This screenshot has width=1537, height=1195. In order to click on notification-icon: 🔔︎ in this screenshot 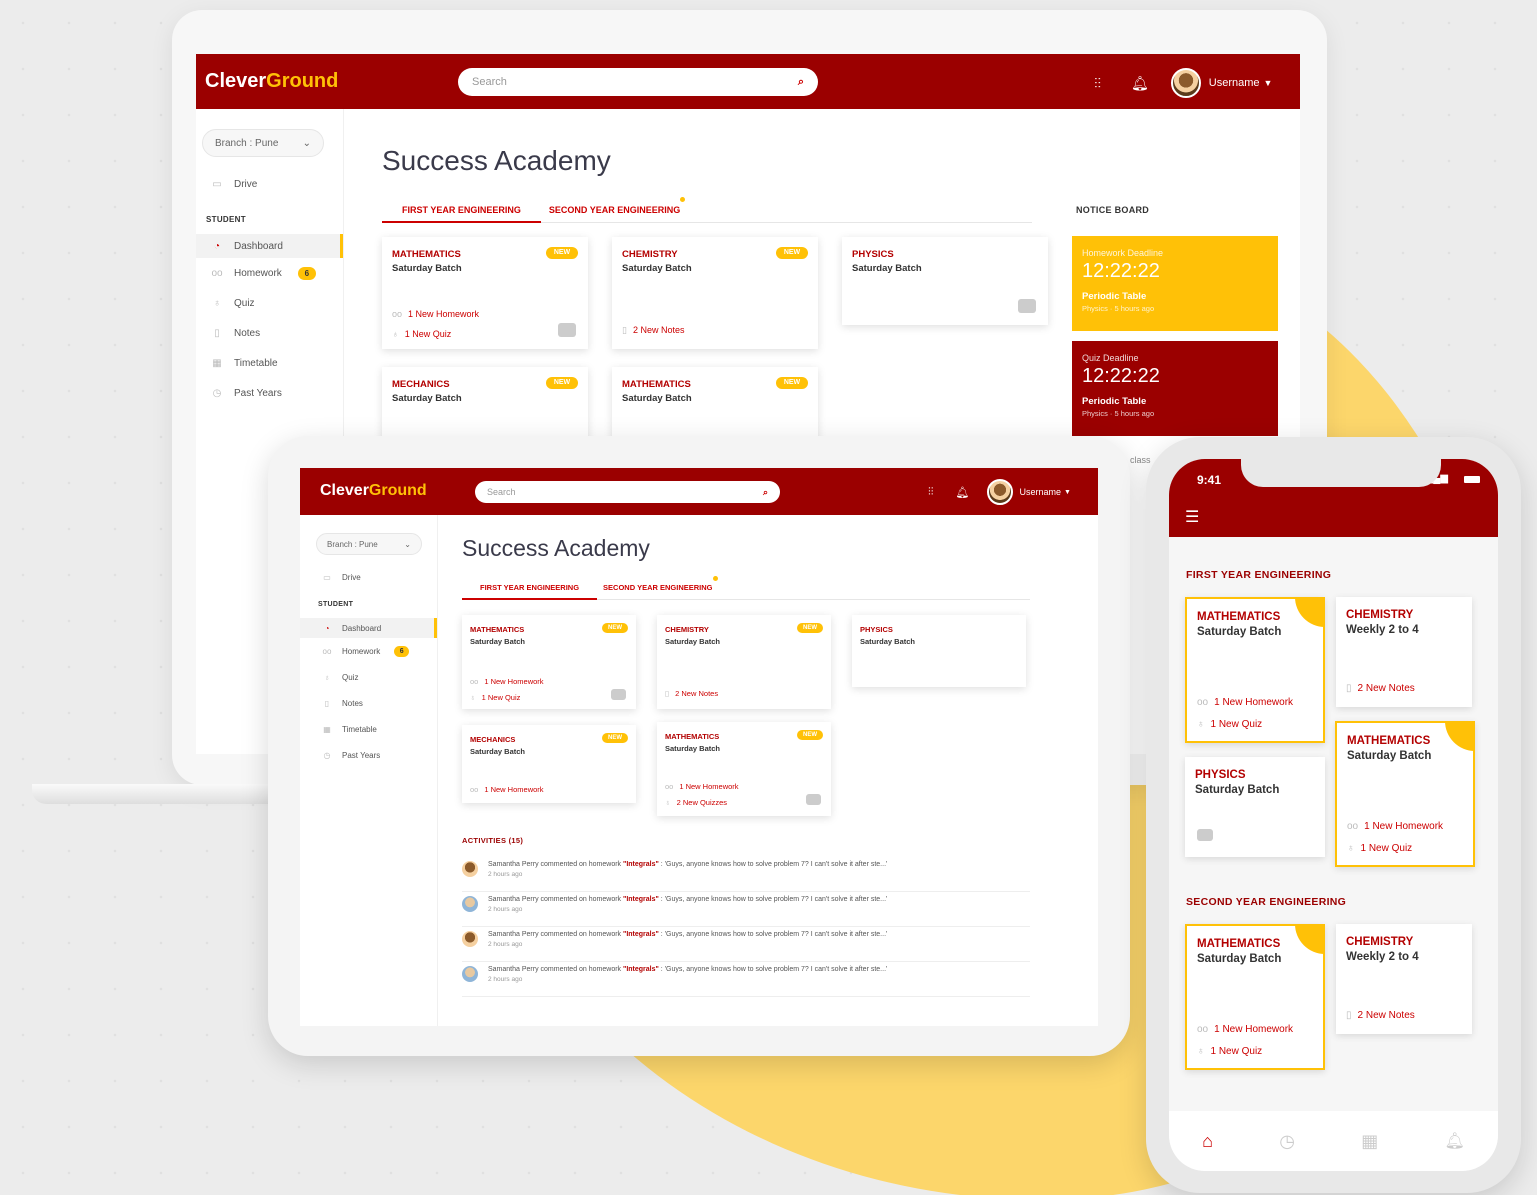, I will do `click(1455, 1141)`.